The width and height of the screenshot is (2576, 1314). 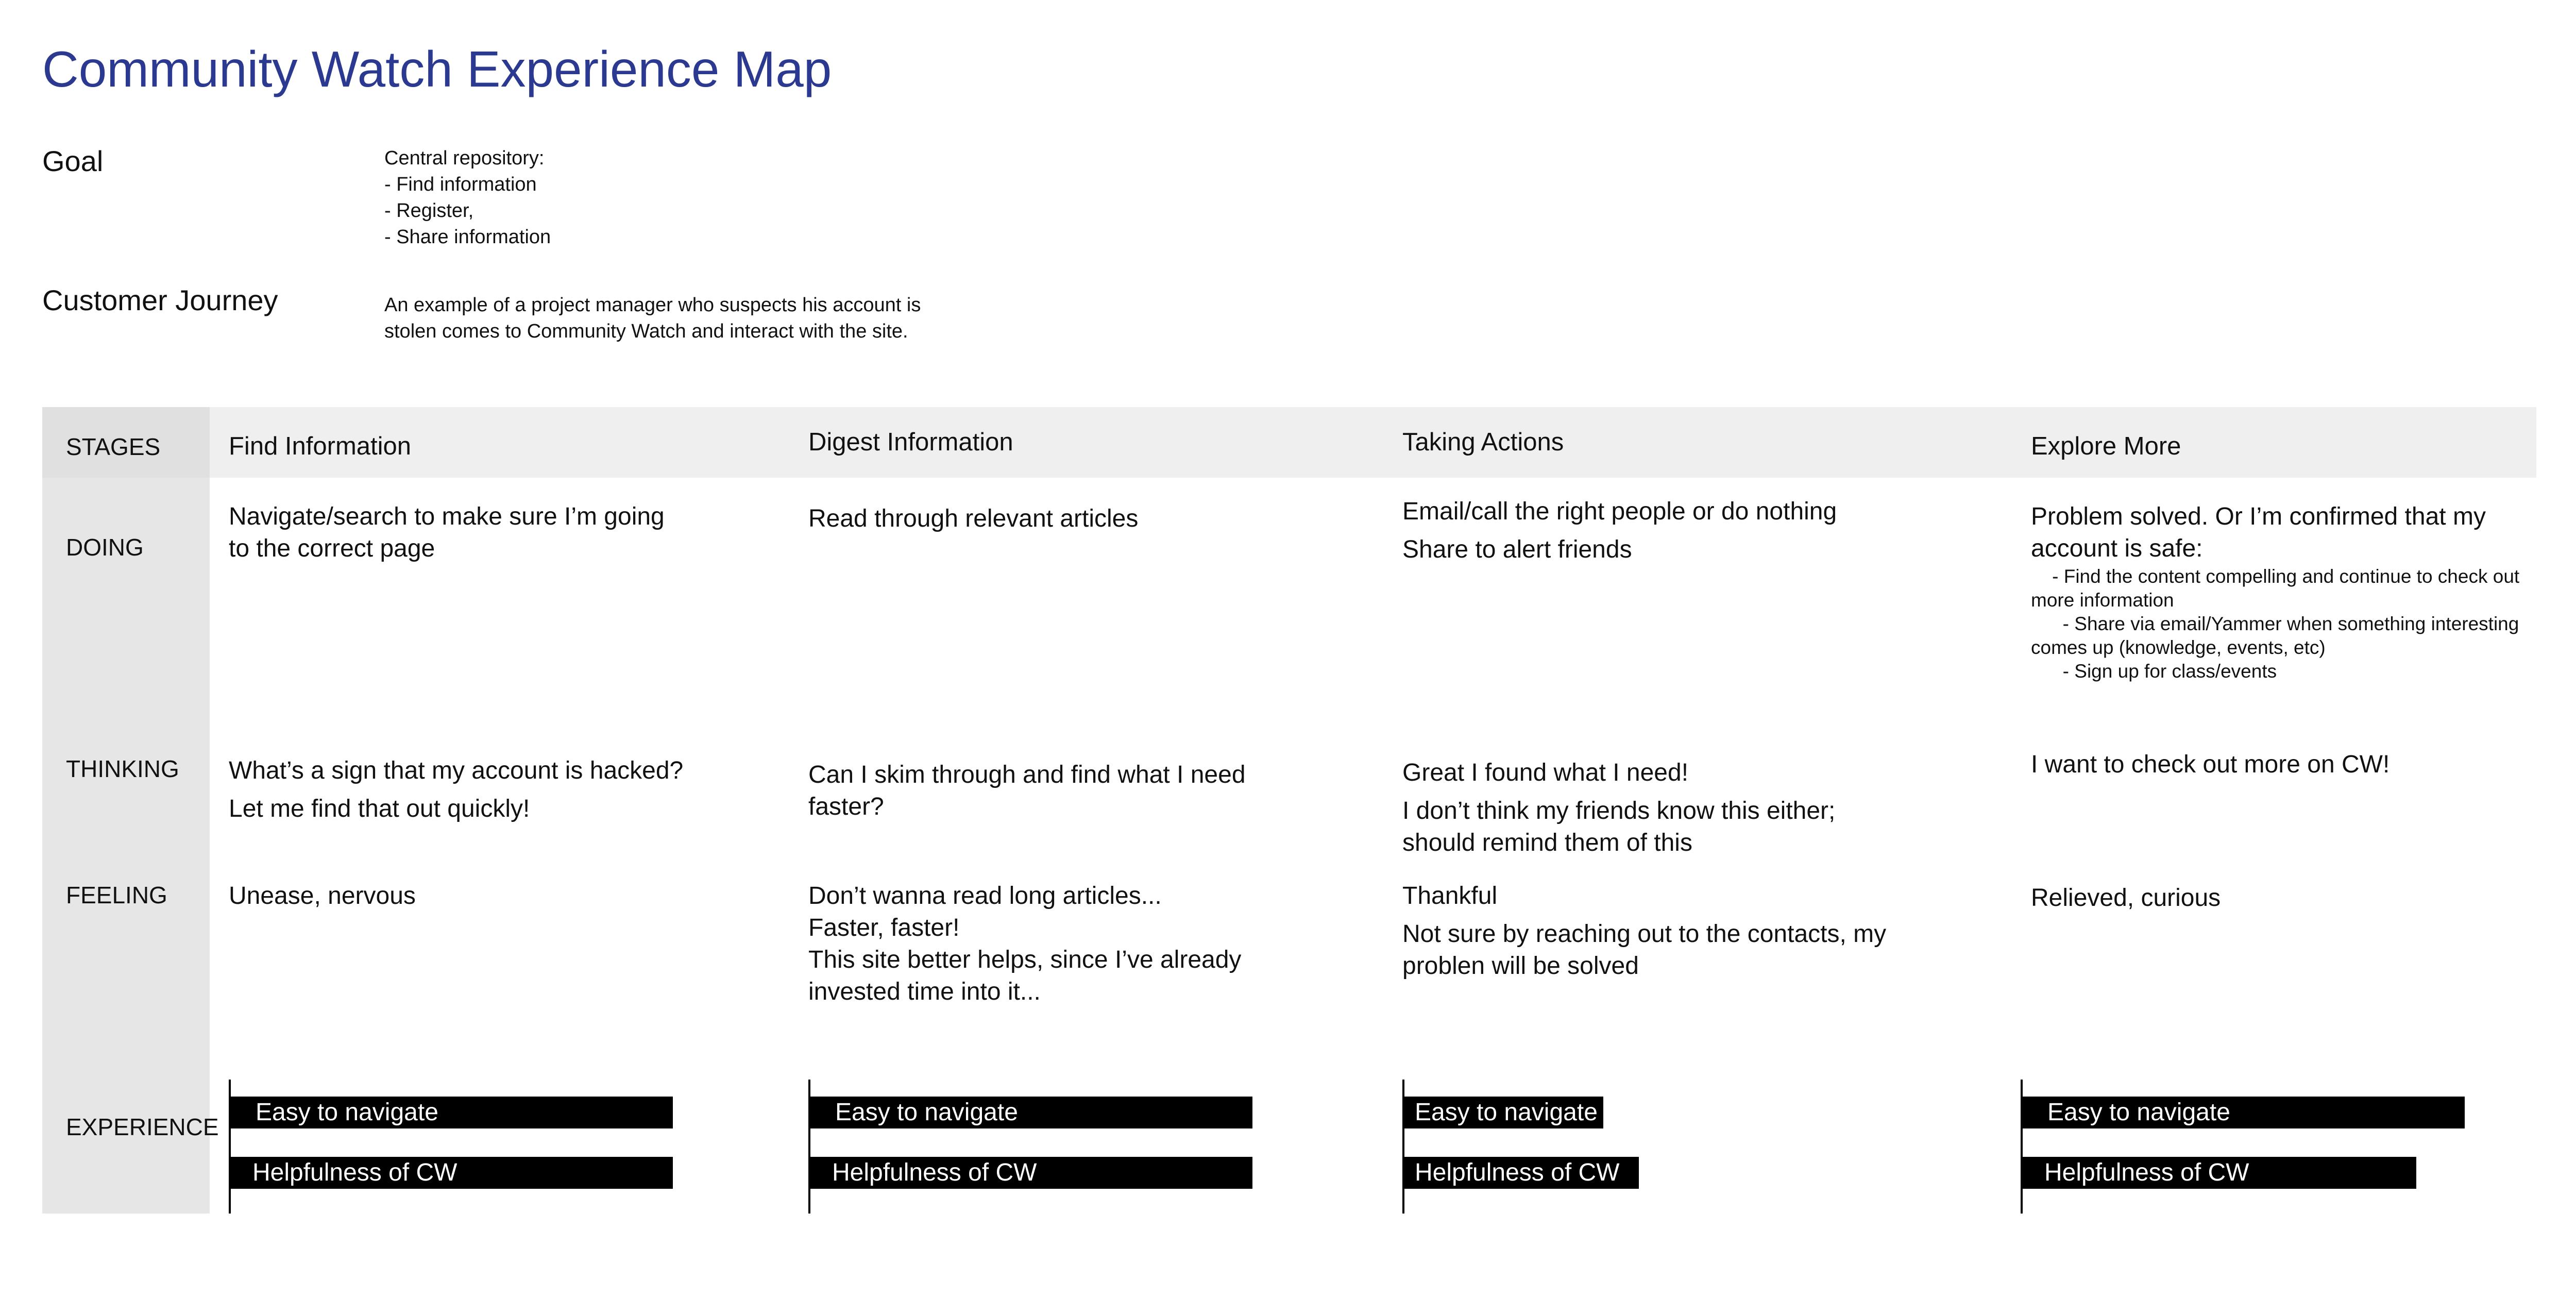 What do you see at coordinates (116, 895) in the screenshot?
I see `row-label-feeling: FEELING` at bounding box center [116, 895].